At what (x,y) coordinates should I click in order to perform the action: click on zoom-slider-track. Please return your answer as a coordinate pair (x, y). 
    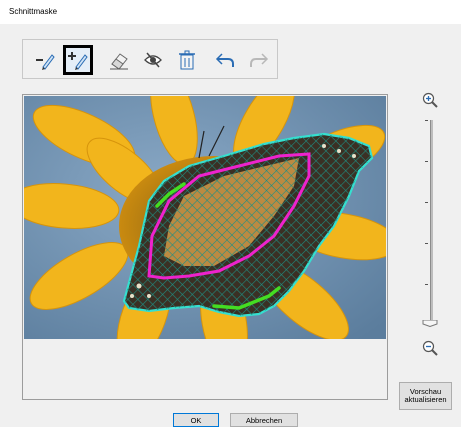
    Looking at the image, I should click on (431, 222).